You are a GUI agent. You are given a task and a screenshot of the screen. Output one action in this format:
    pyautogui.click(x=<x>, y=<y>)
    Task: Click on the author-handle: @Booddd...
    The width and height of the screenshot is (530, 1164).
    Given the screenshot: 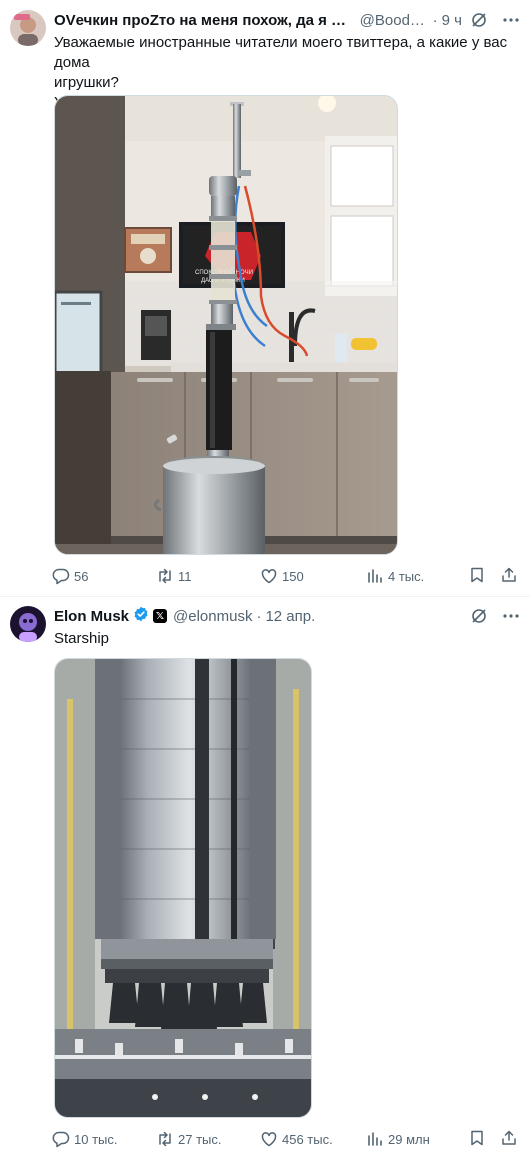 What is the action you would take?
    pyautogui.click(x=394, y=20)
    